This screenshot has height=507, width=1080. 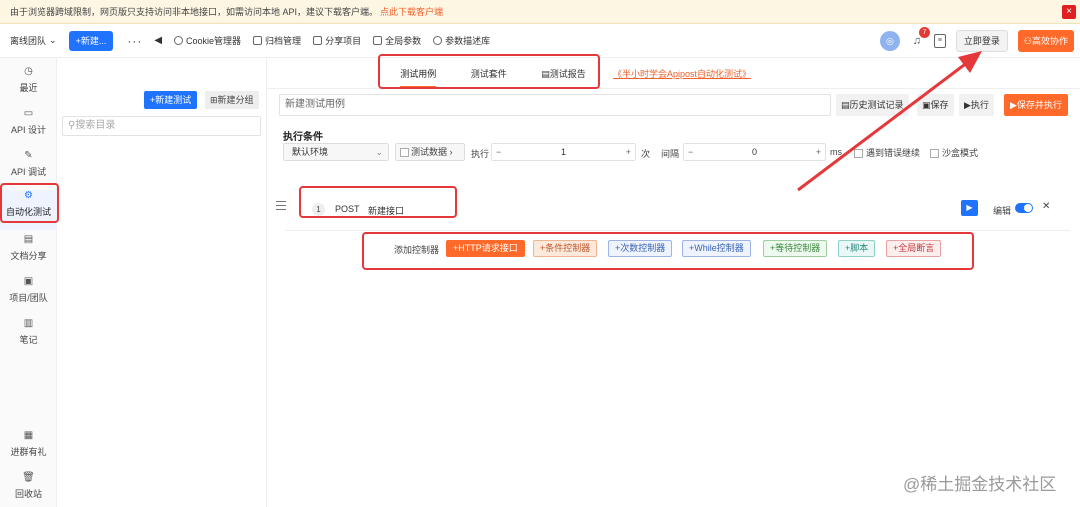 I want to click on collapse-arrow-icon: ◀, so click(x=158, y=40).